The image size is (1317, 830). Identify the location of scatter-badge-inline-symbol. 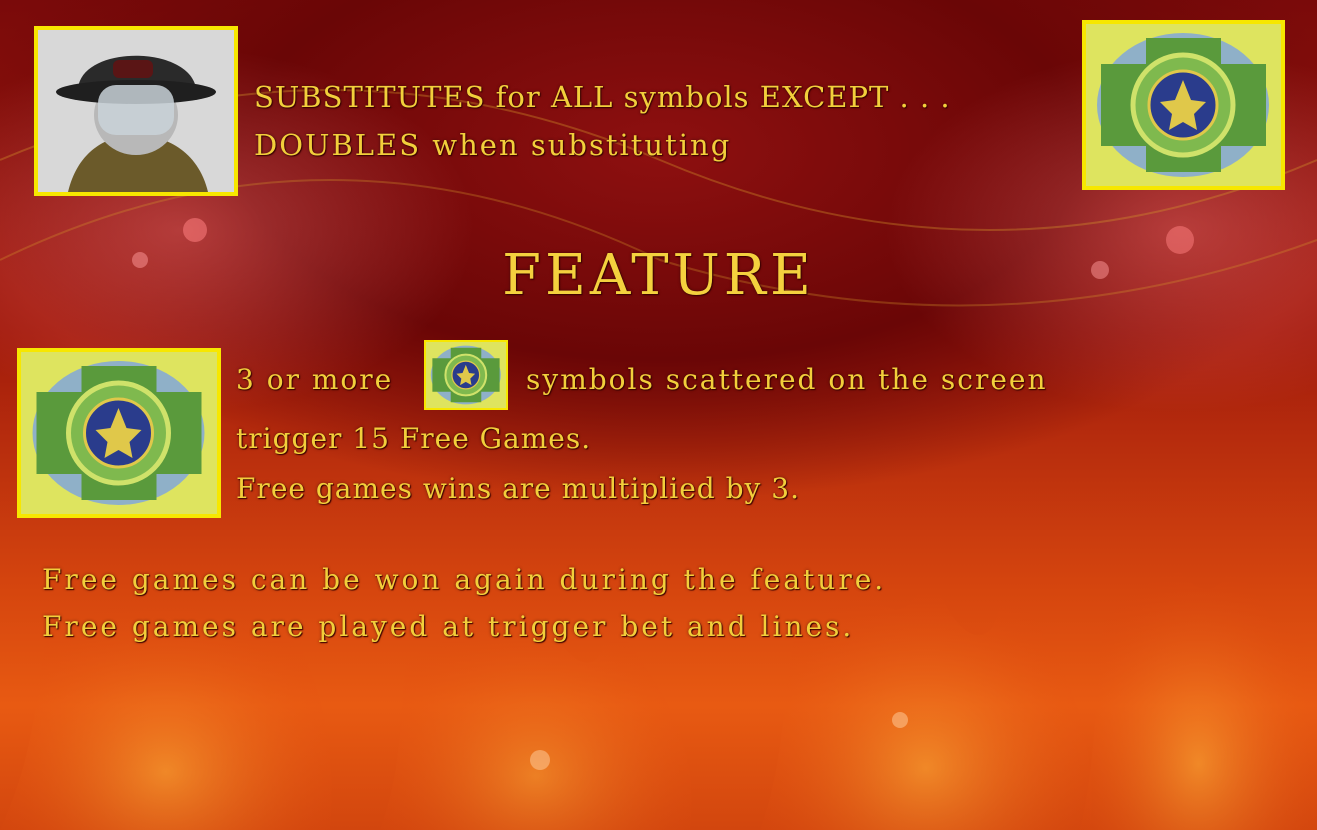
(466, 375).